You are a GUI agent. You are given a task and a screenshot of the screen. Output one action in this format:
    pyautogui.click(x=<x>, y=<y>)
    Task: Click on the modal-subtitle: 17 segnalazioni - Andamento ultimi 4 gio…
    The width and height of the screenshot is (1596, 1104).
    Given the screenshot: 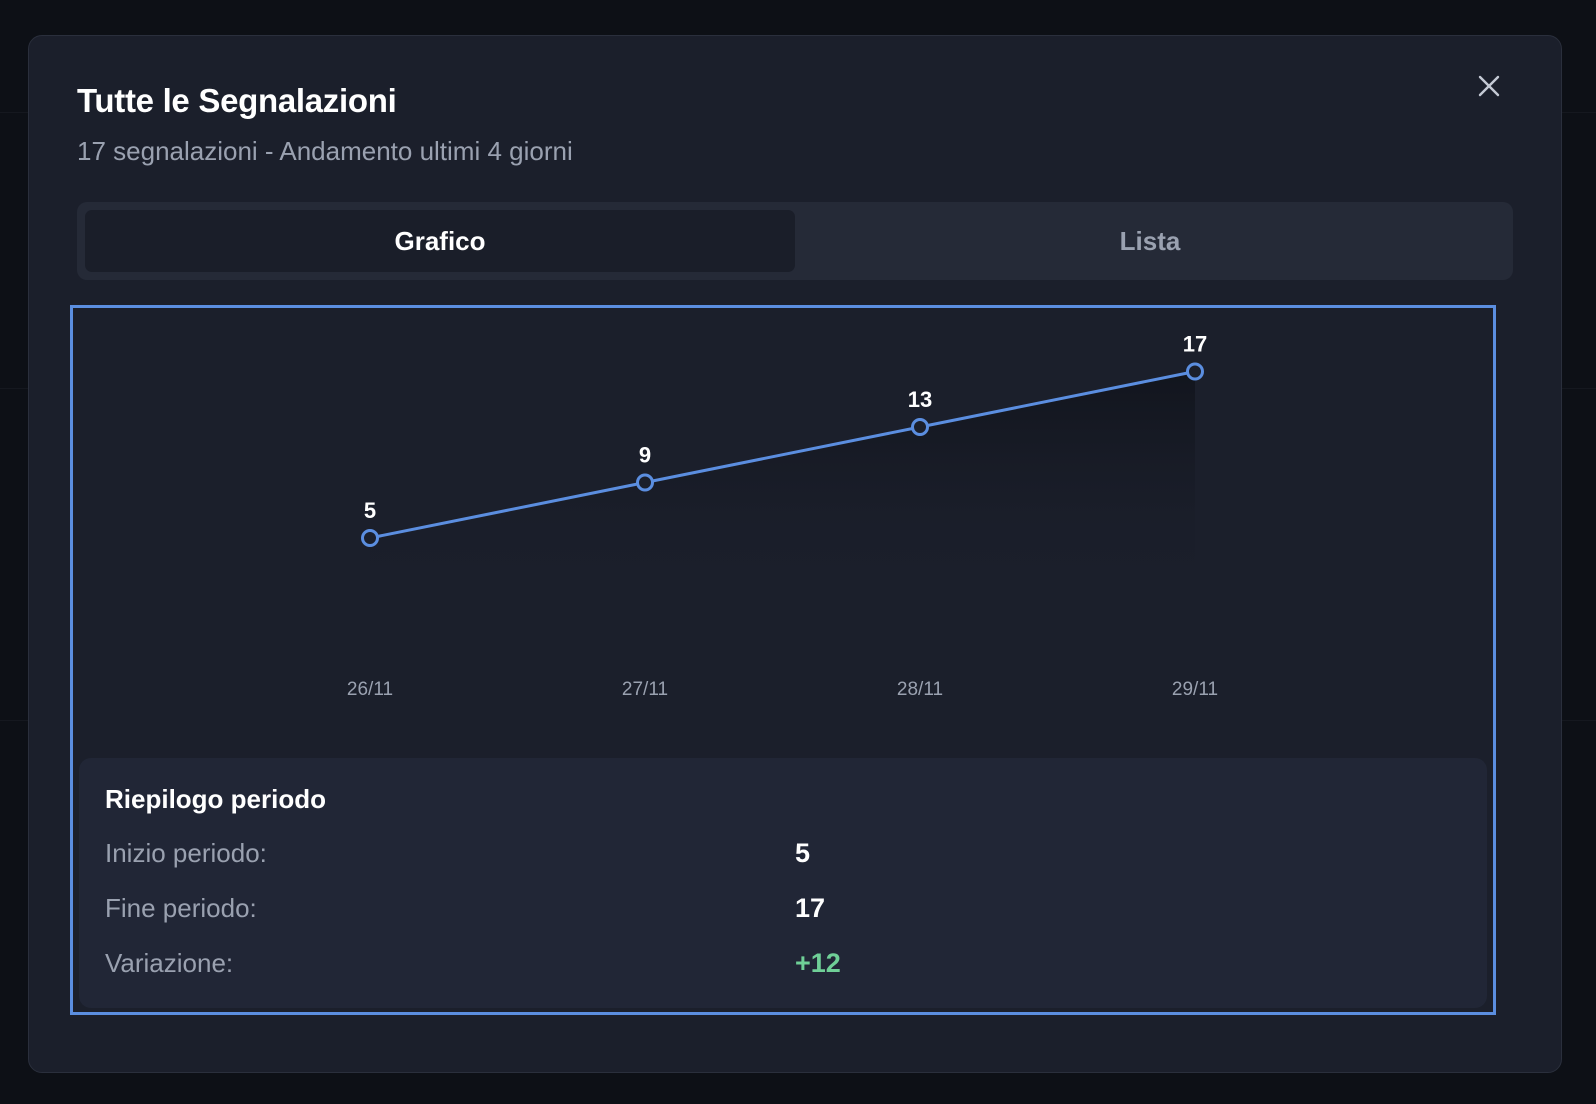 What is the action you would take?
    pyautogui.click(x=325, y=151)
    